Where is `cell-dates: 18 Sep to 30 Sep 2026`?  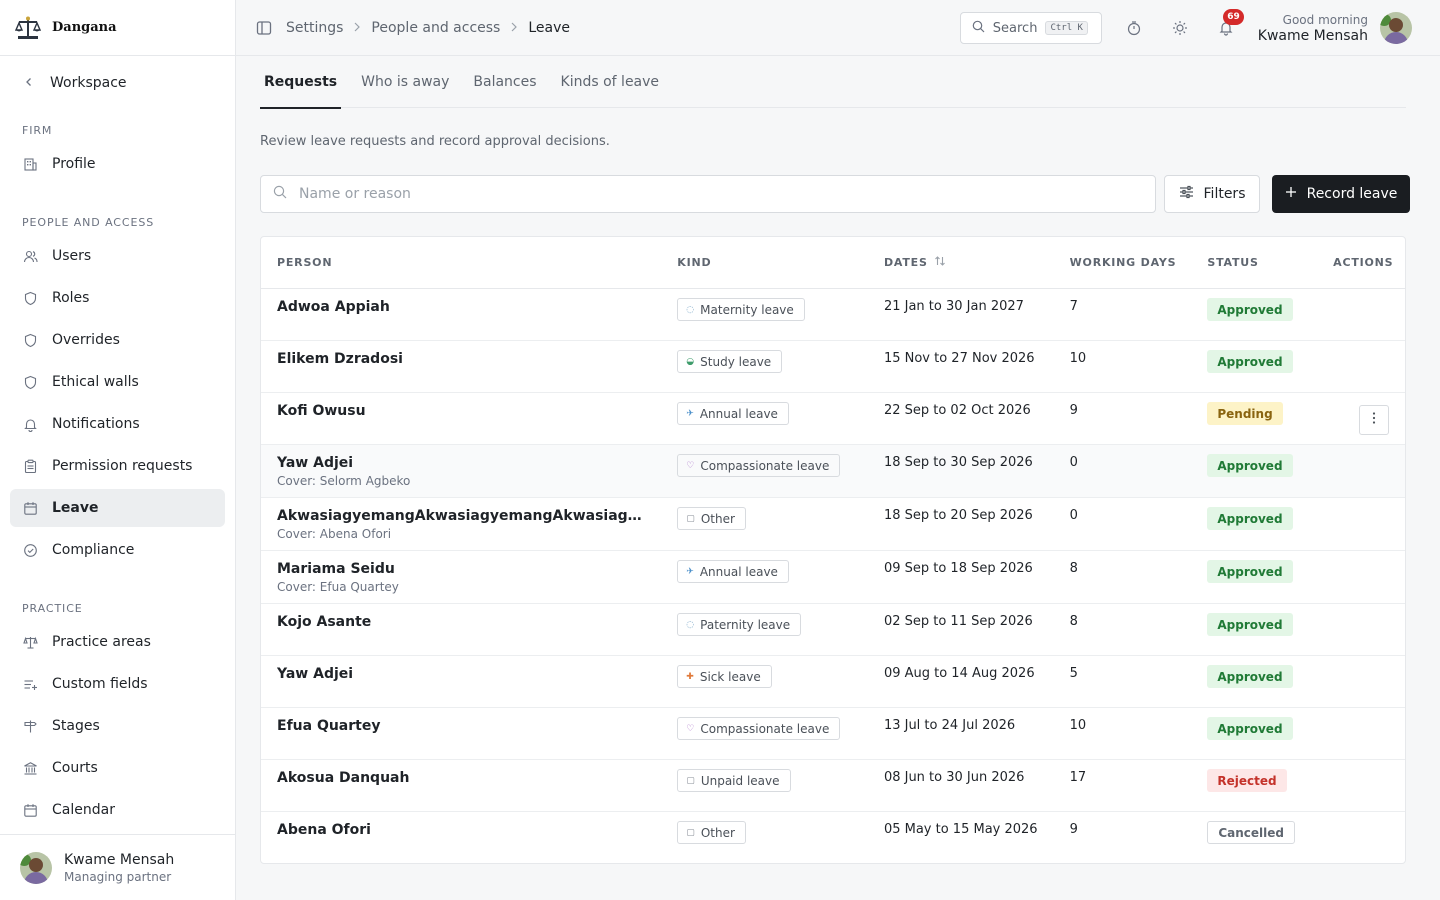
cell-dates: 18 Sep to 30 Sep 2026 is located at coordinates (977, 462).